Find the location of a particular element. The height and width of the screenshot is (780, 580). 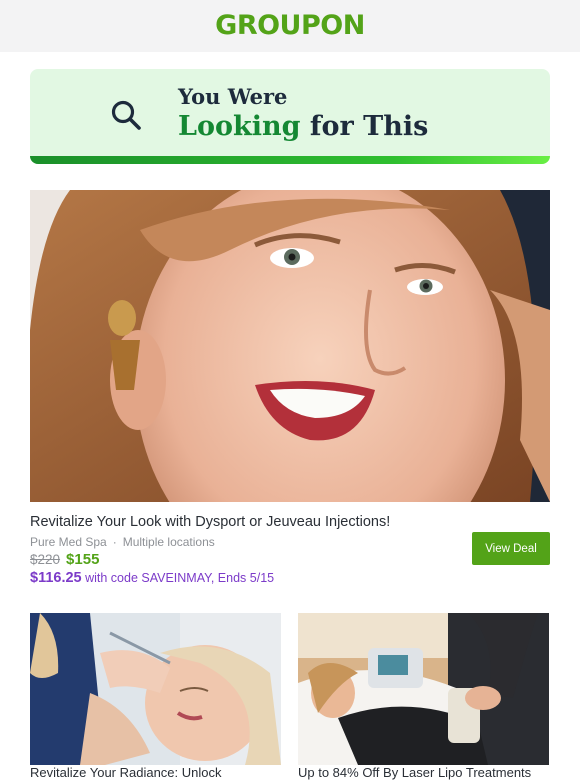

promo-line: $116.25 with code SAVEINMAY, Ends 5/15 is located at coordinates (152, 578).